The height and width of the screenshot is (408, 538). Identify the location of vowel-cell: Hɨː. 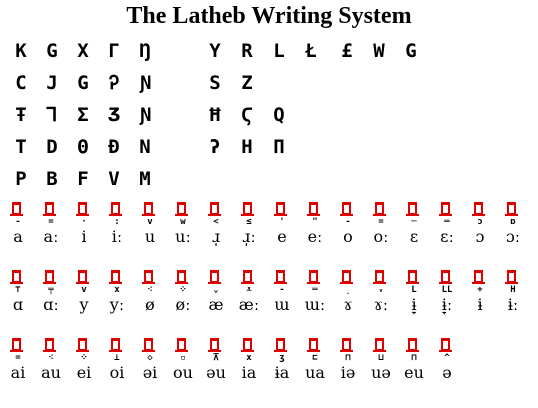
(513, 299).